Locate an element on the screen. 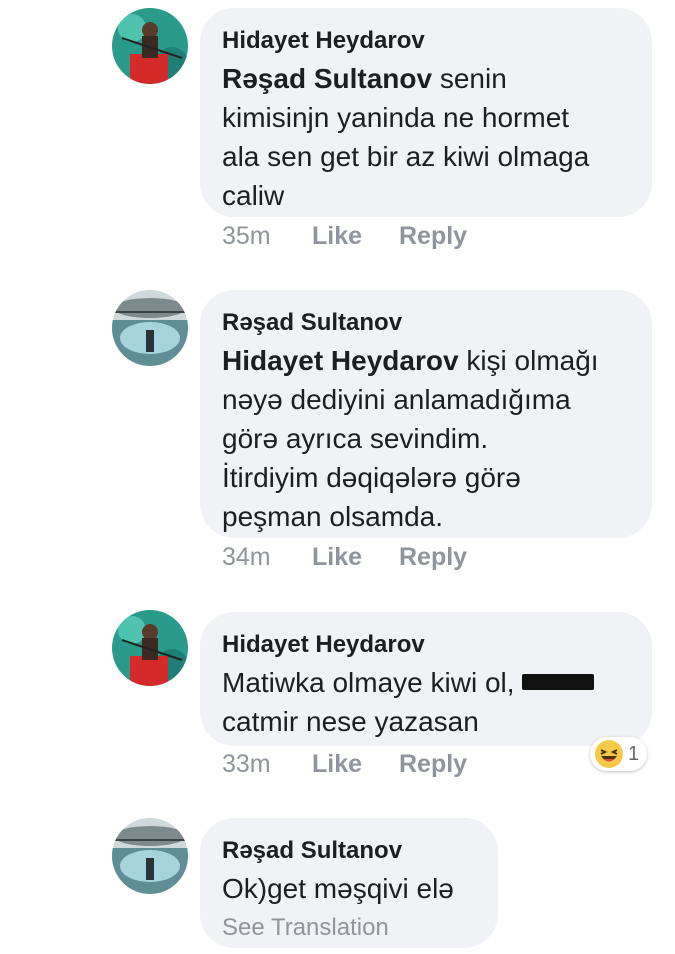 This screenshot has width=675, height=954. mention-link: Rəşad Sultanov is located at coordinates (327, 78).